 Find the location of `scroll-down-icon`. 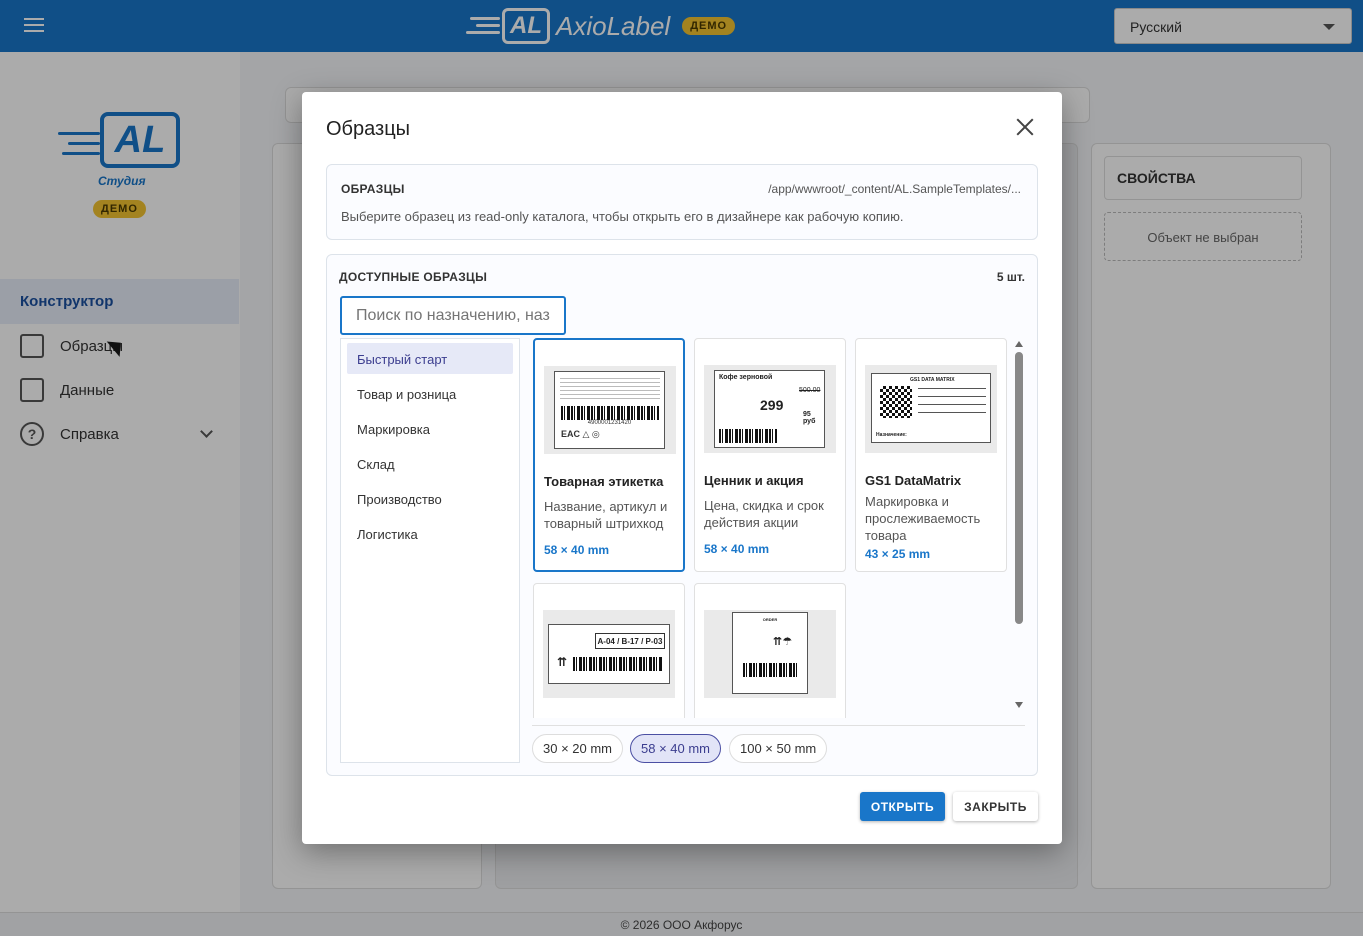

scroll-down-icon is located at coordinates (1019, 705).